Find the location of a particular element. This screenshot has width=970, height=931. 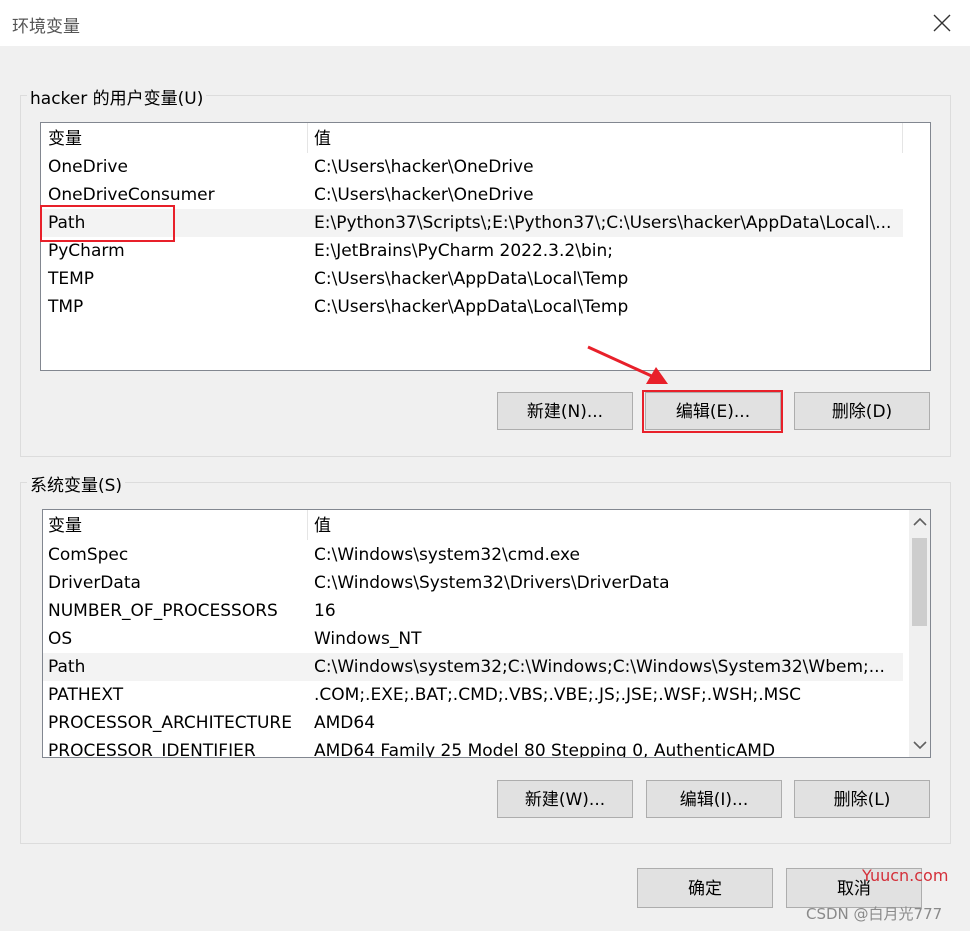

row-name: TEMP is located at coordinates (71, 279).